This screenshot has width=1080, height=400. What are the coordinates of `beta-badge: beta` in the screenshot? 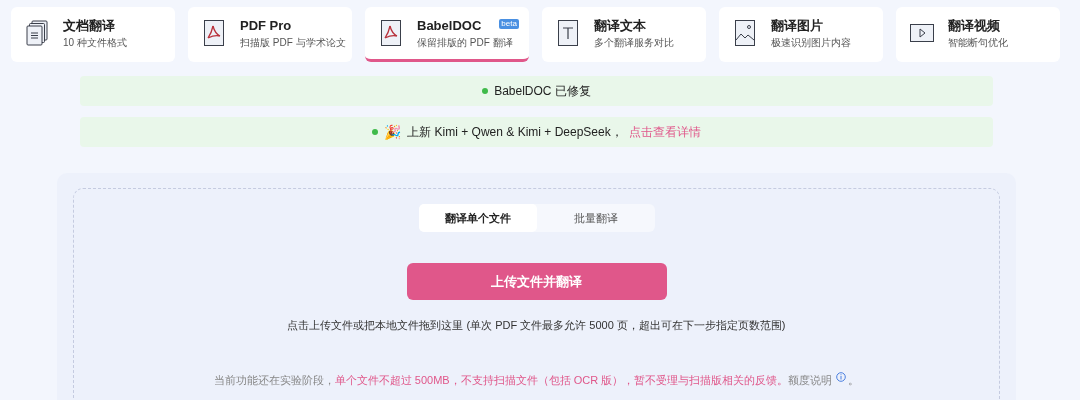 It's located at (509, 23).